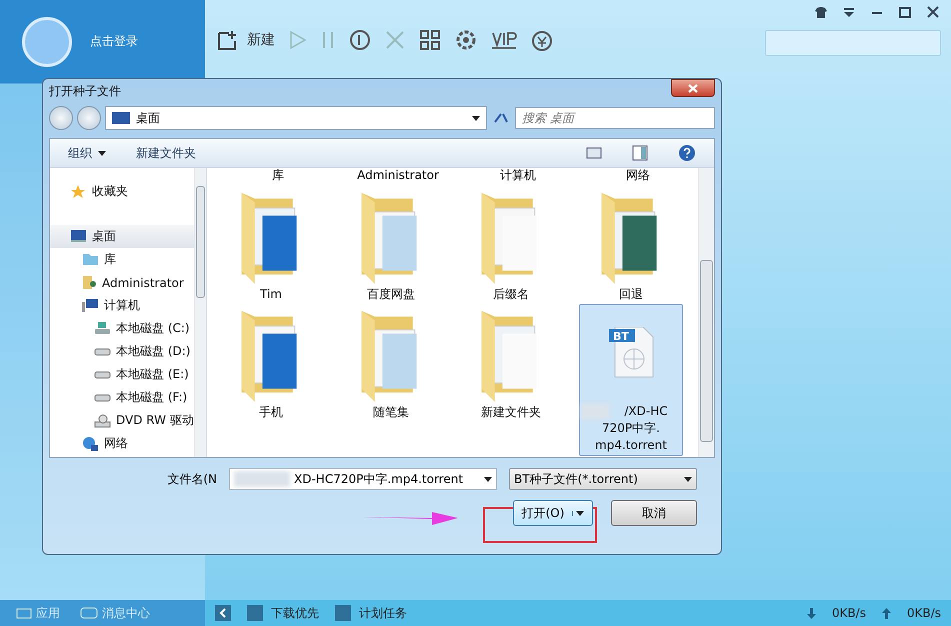  I want to click on download-arrow-icon, so click(811, 613).